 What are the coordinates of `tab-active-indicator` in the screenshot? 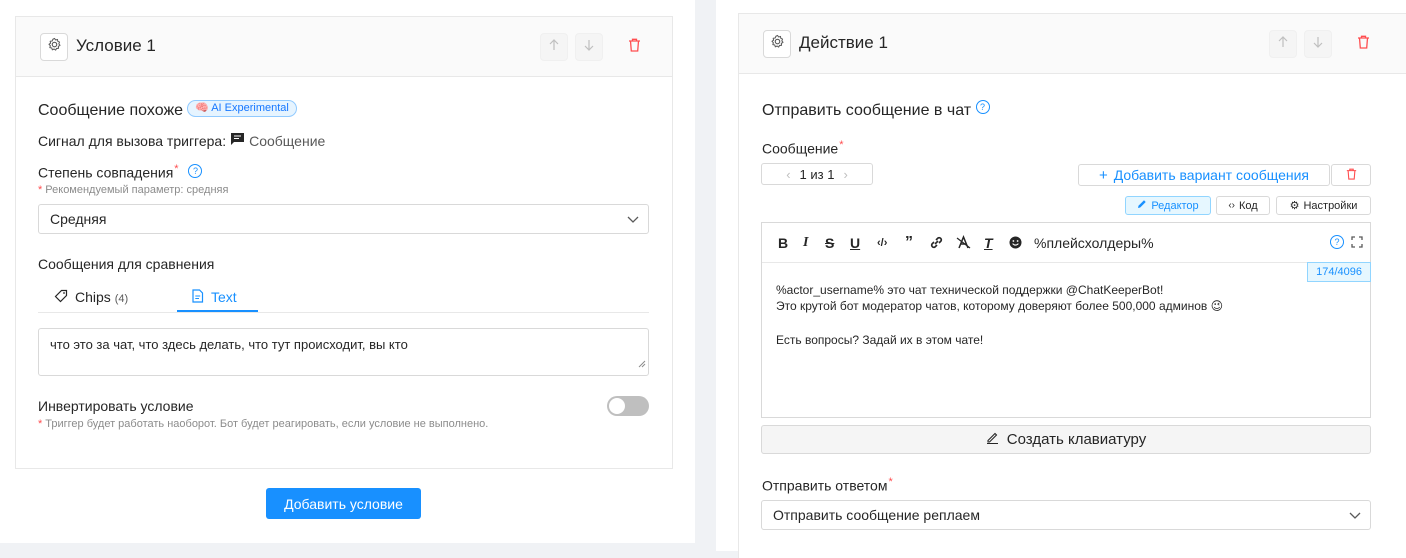 It's located at (217, 311).